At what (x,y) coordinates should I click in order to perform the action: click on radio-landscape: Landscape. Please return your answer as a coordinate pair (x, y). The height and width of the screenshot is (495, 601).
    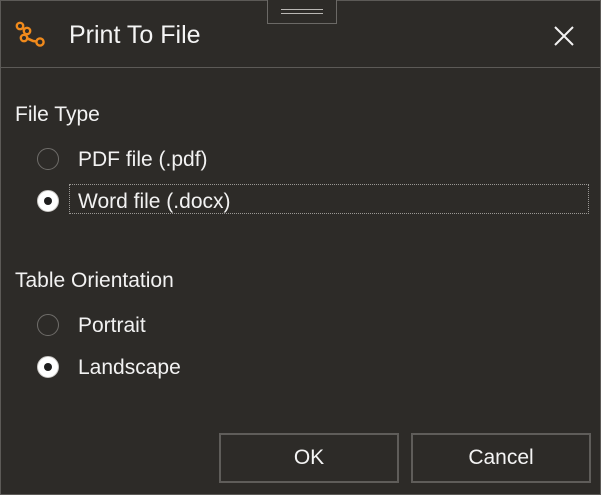
    Looking at the image, I should click on (137, 369).